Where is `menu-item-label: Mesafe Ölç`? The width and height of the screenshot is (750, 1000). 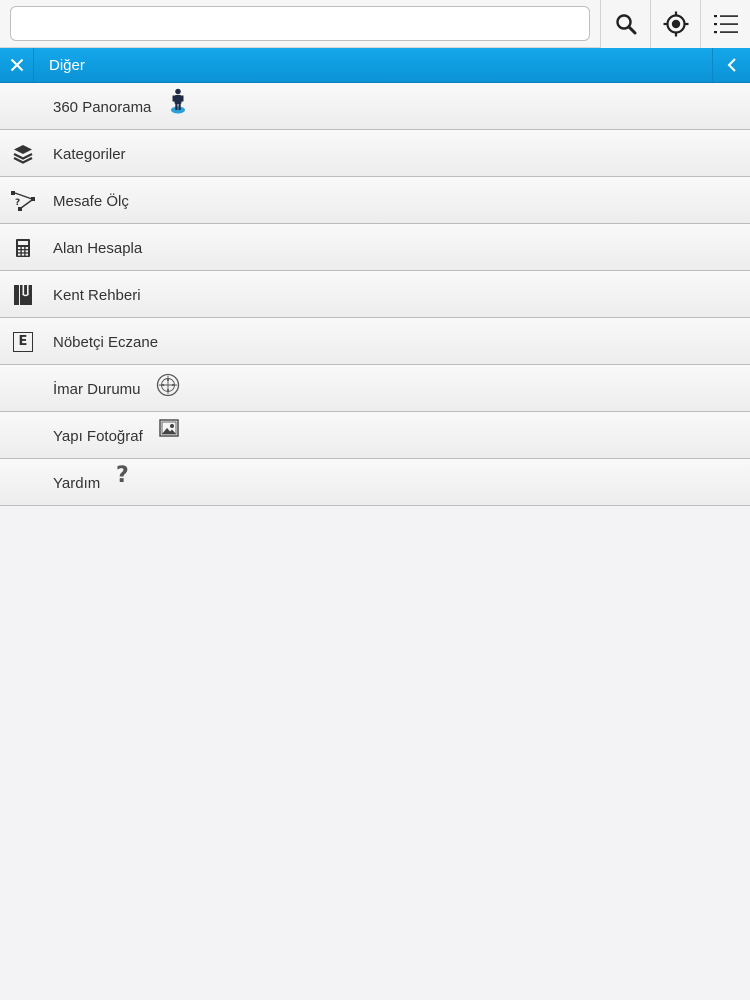
menu-item-label: Mesafe Ölç is located at coordinates (91, 201).